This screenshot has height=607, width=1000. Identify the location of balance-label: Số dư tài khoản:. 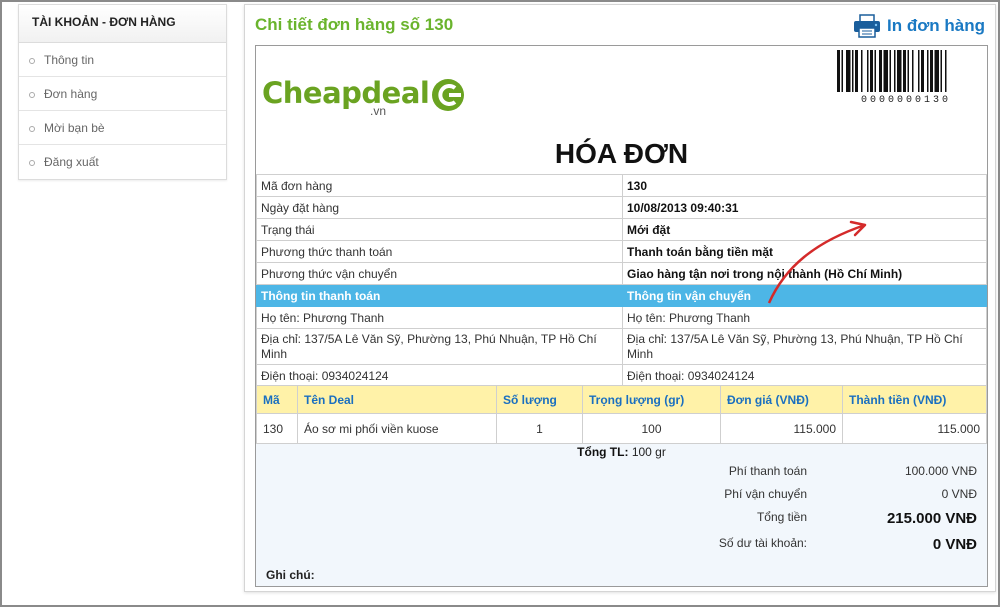
(762, 543).